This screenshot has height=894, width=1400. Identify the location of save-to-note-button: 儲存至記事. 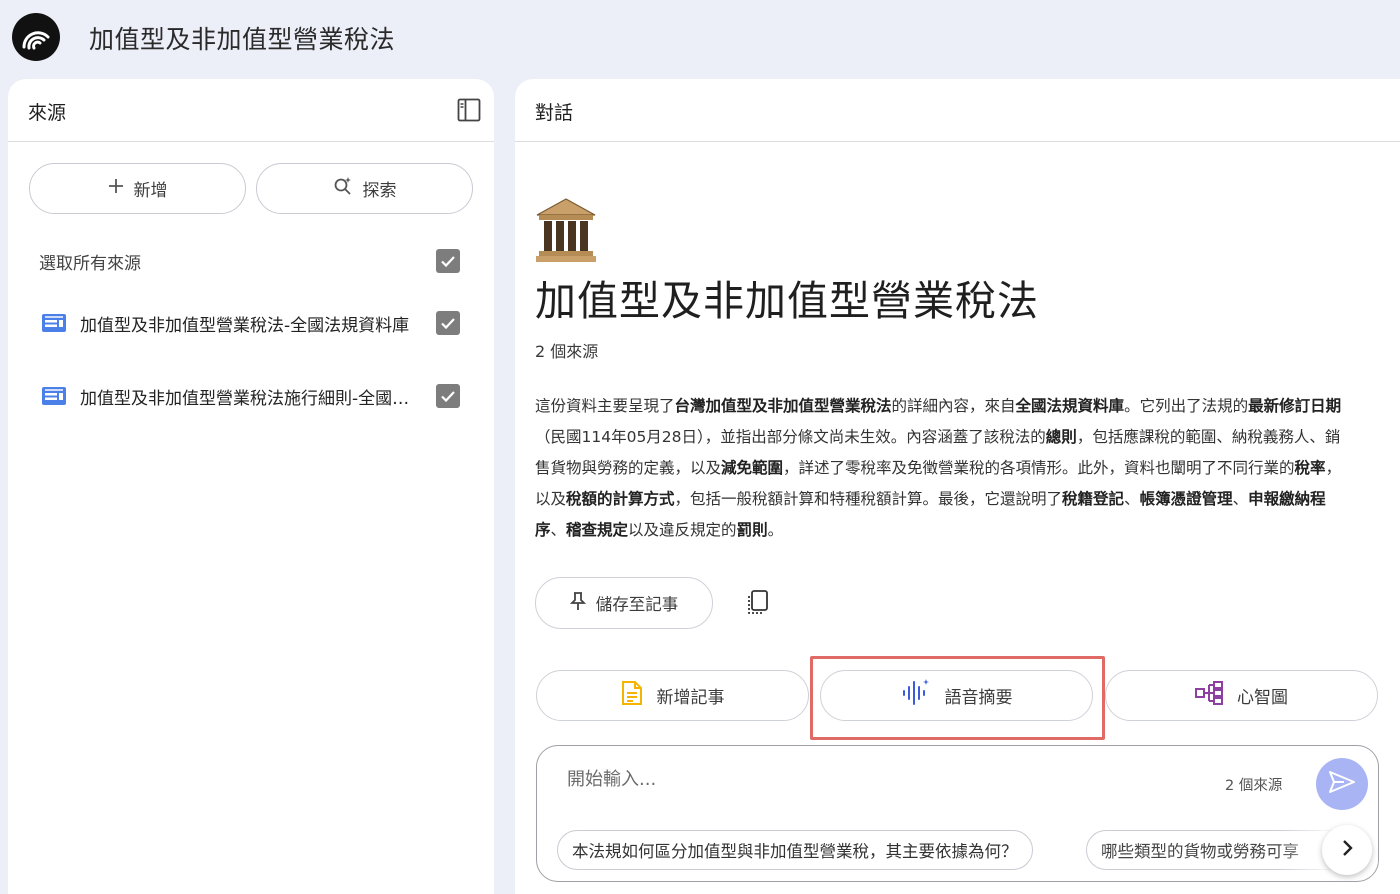
(624, 603).